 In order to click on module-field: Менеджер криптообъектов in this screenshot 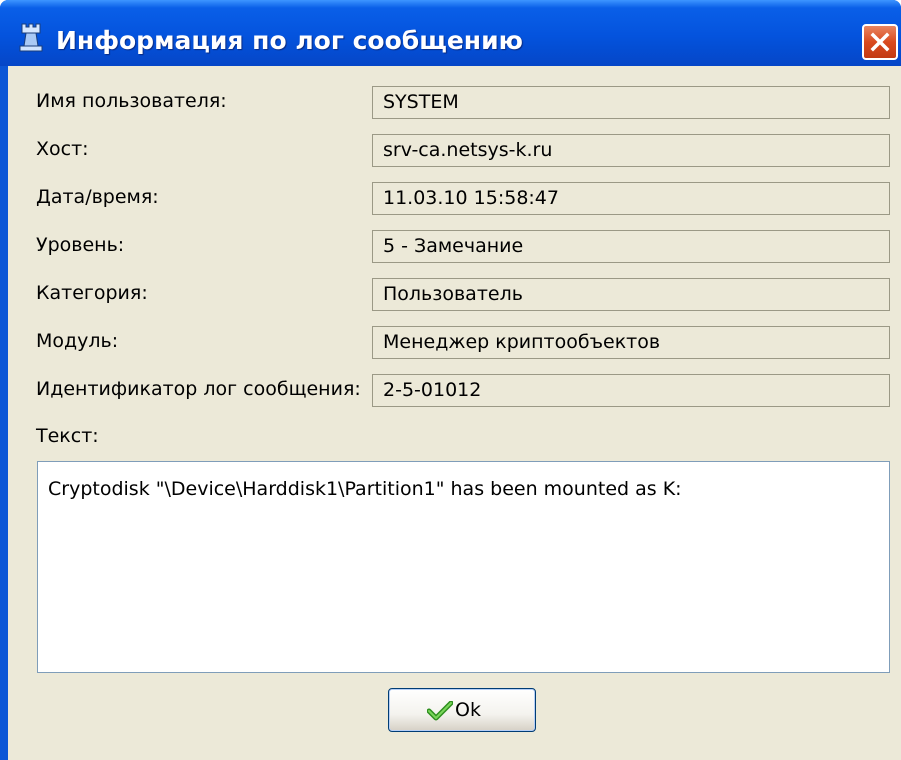, I will do `click(631, 342)`.